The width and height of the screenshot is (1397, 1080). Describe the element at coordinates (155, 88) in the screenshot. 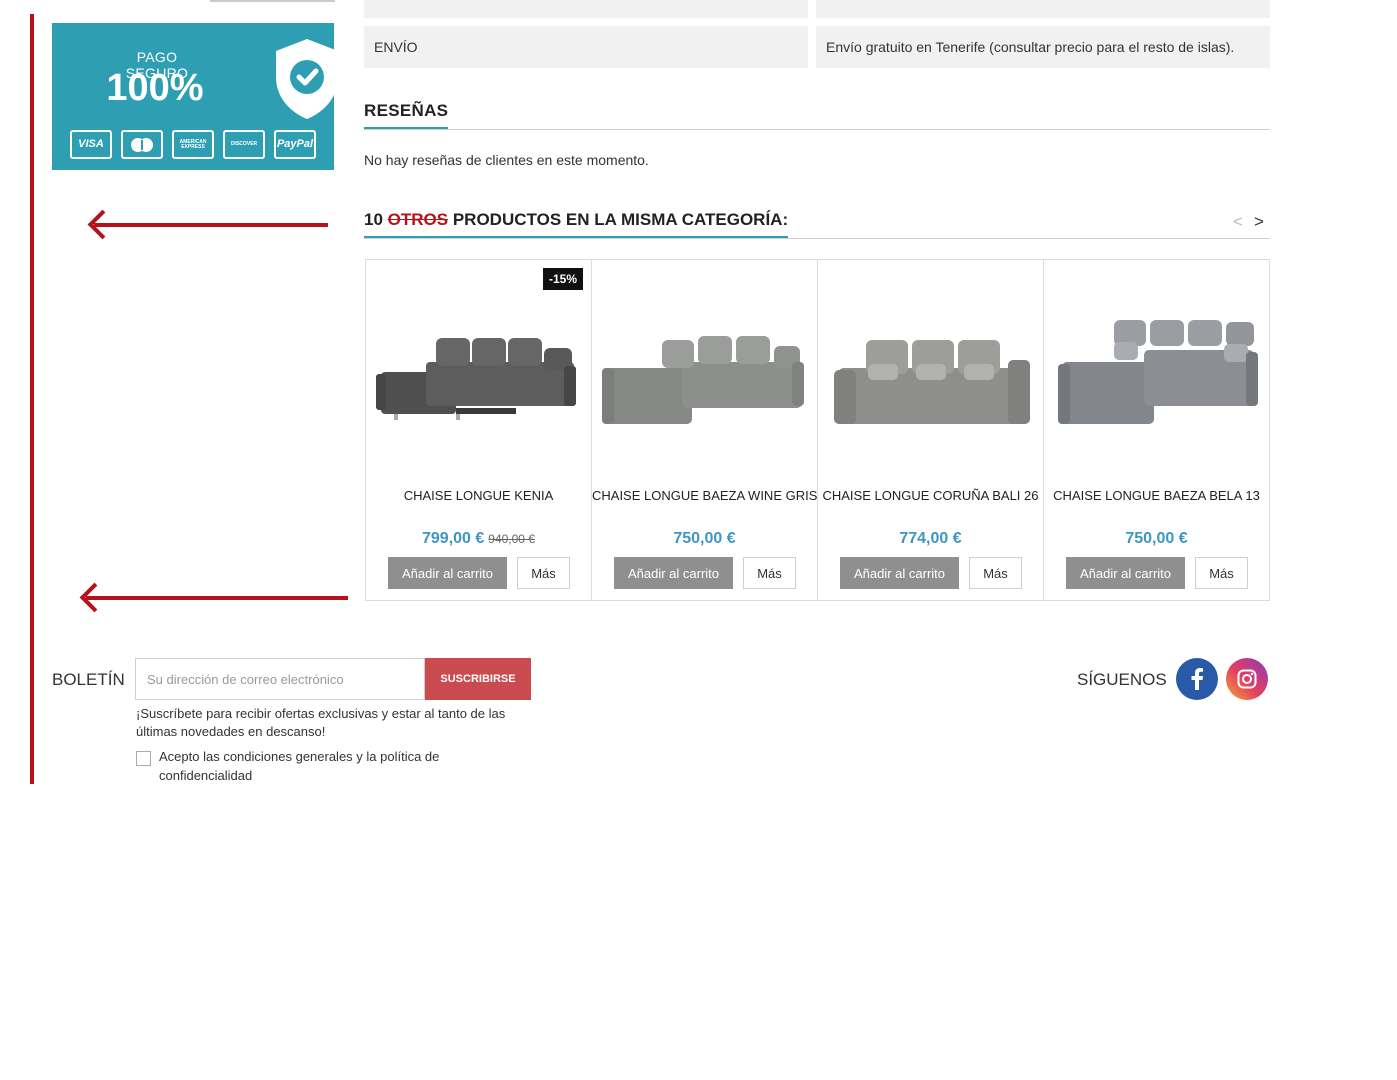

I see `badge-percent: 100%` at that location.